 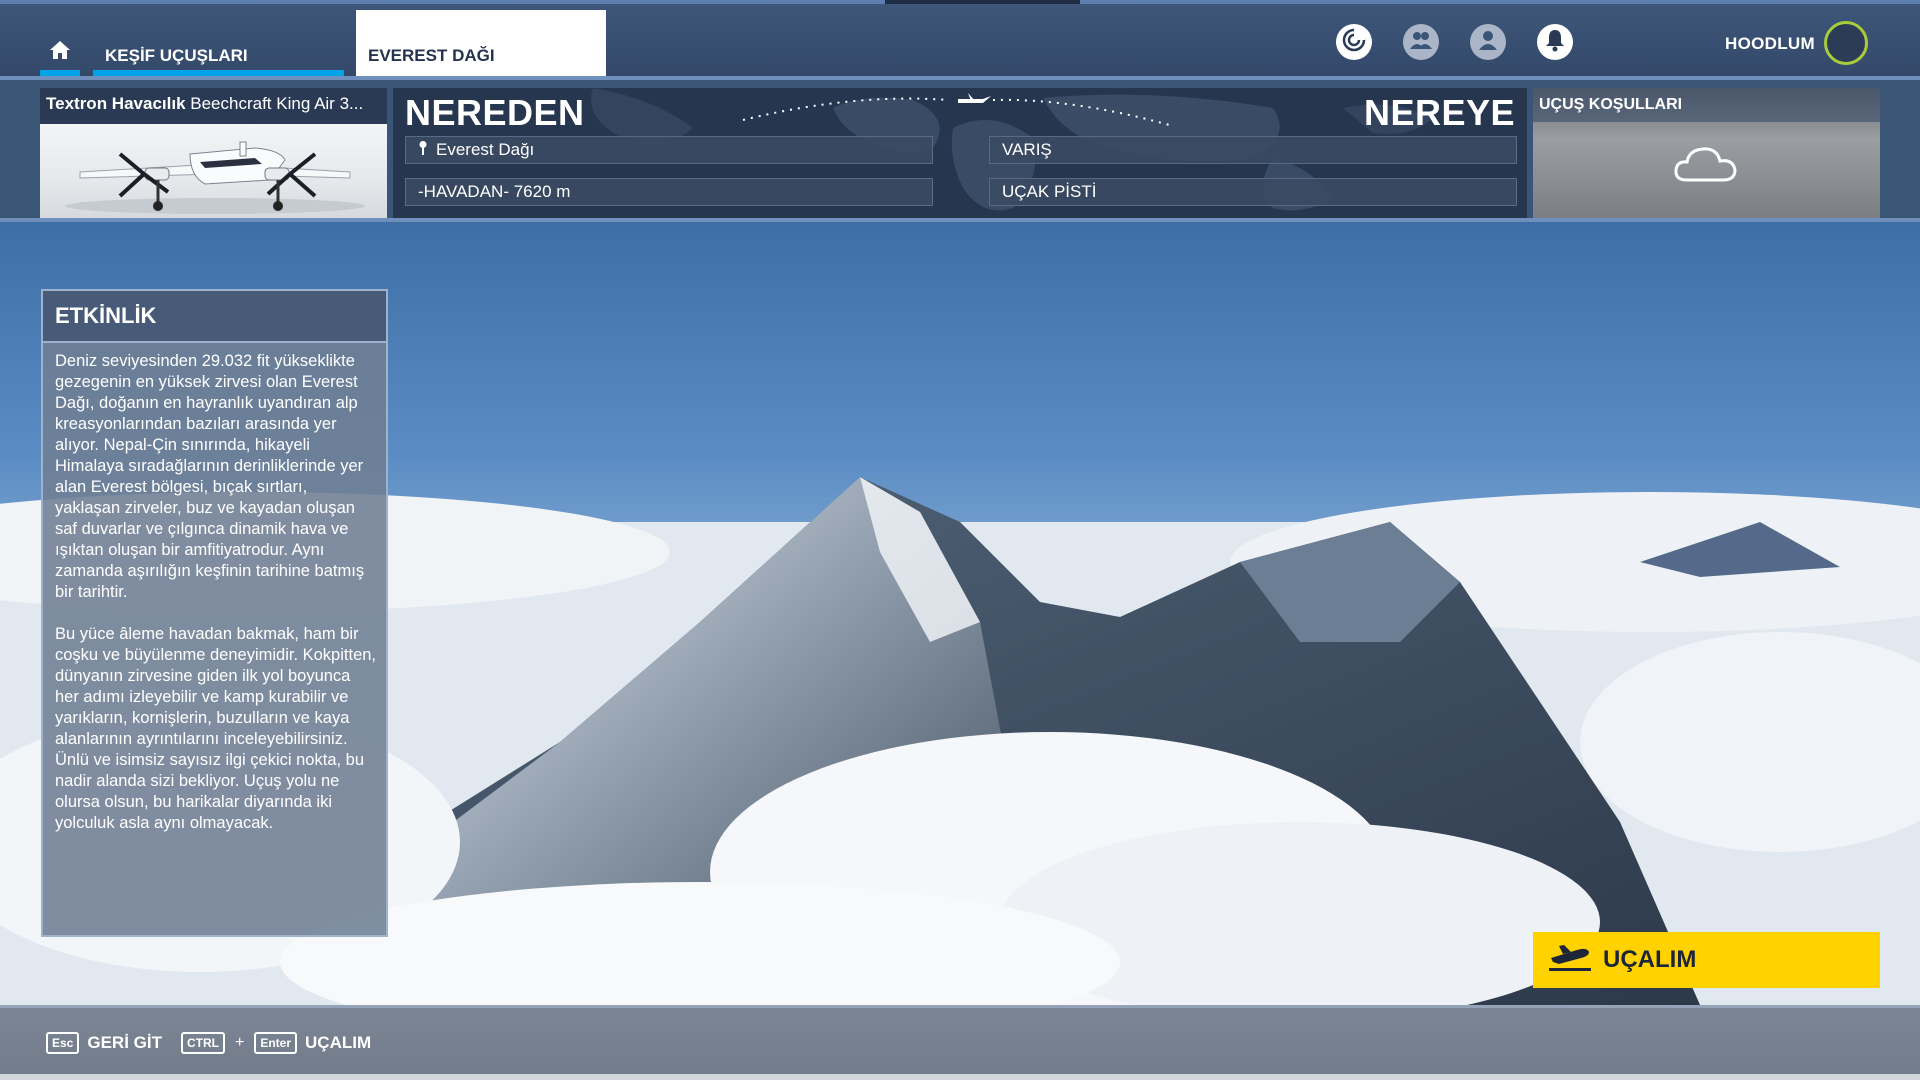 What do you see at coordinates (495, 112) in the screenshot?
I see `from-label: NEREDEN` at bounding box center [495, 112].